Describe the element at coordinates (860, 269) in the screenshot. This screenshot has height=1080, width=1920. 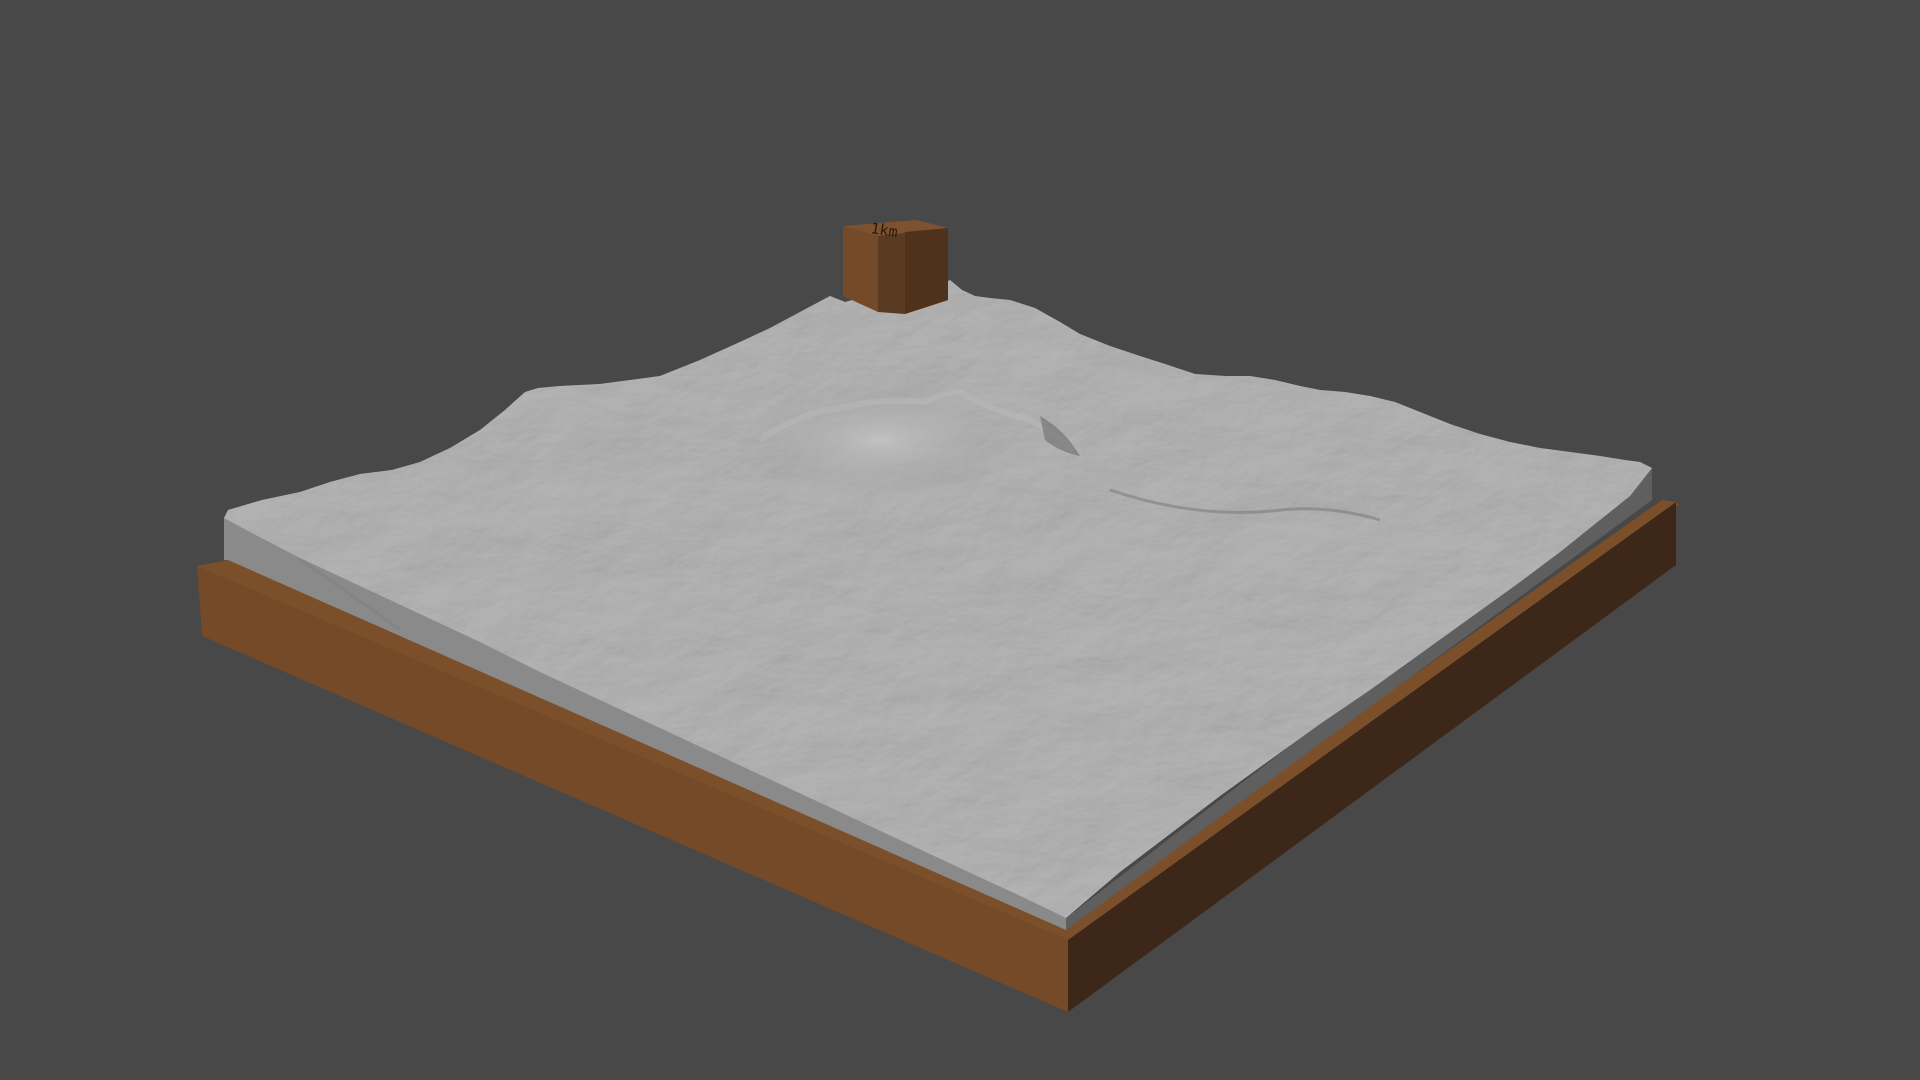
I see `cube-front-face` at that location.